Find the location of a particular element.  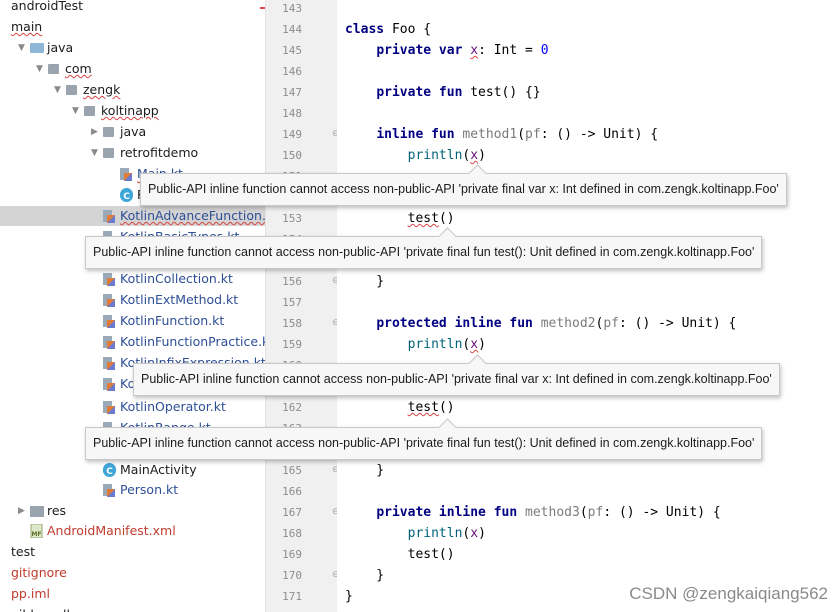

tree-item: KotlinExtMethod.kt is located at coordinates (132, 300).